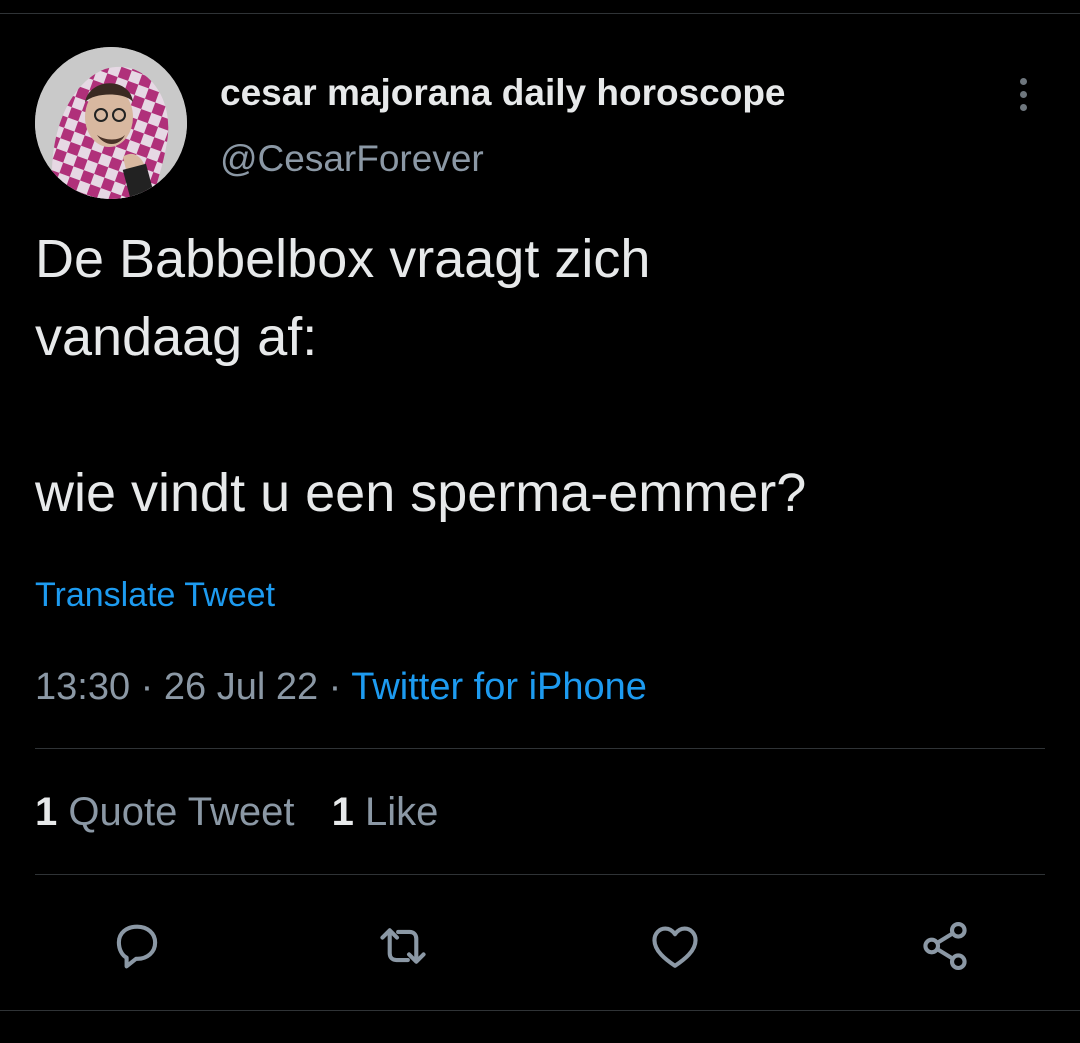 The height and width of the screenshot is (1043, 1080). I want to click on avatar, so click(111, 123).